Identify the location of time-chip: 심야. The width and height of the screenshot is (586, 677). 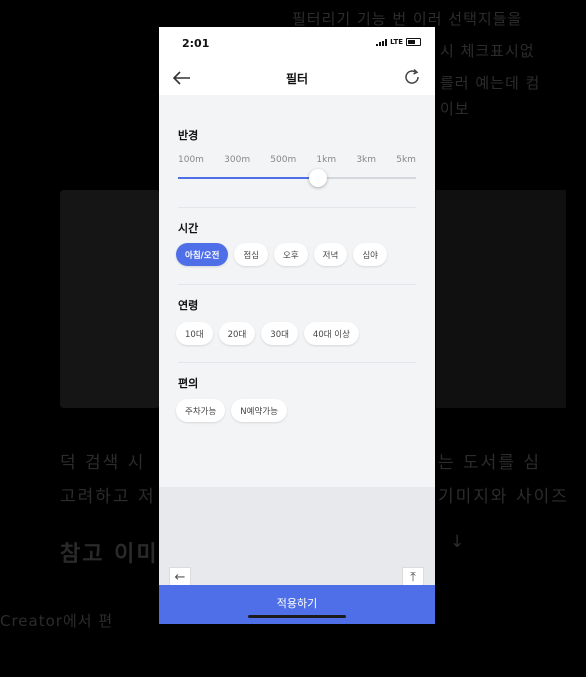
(370, 254).